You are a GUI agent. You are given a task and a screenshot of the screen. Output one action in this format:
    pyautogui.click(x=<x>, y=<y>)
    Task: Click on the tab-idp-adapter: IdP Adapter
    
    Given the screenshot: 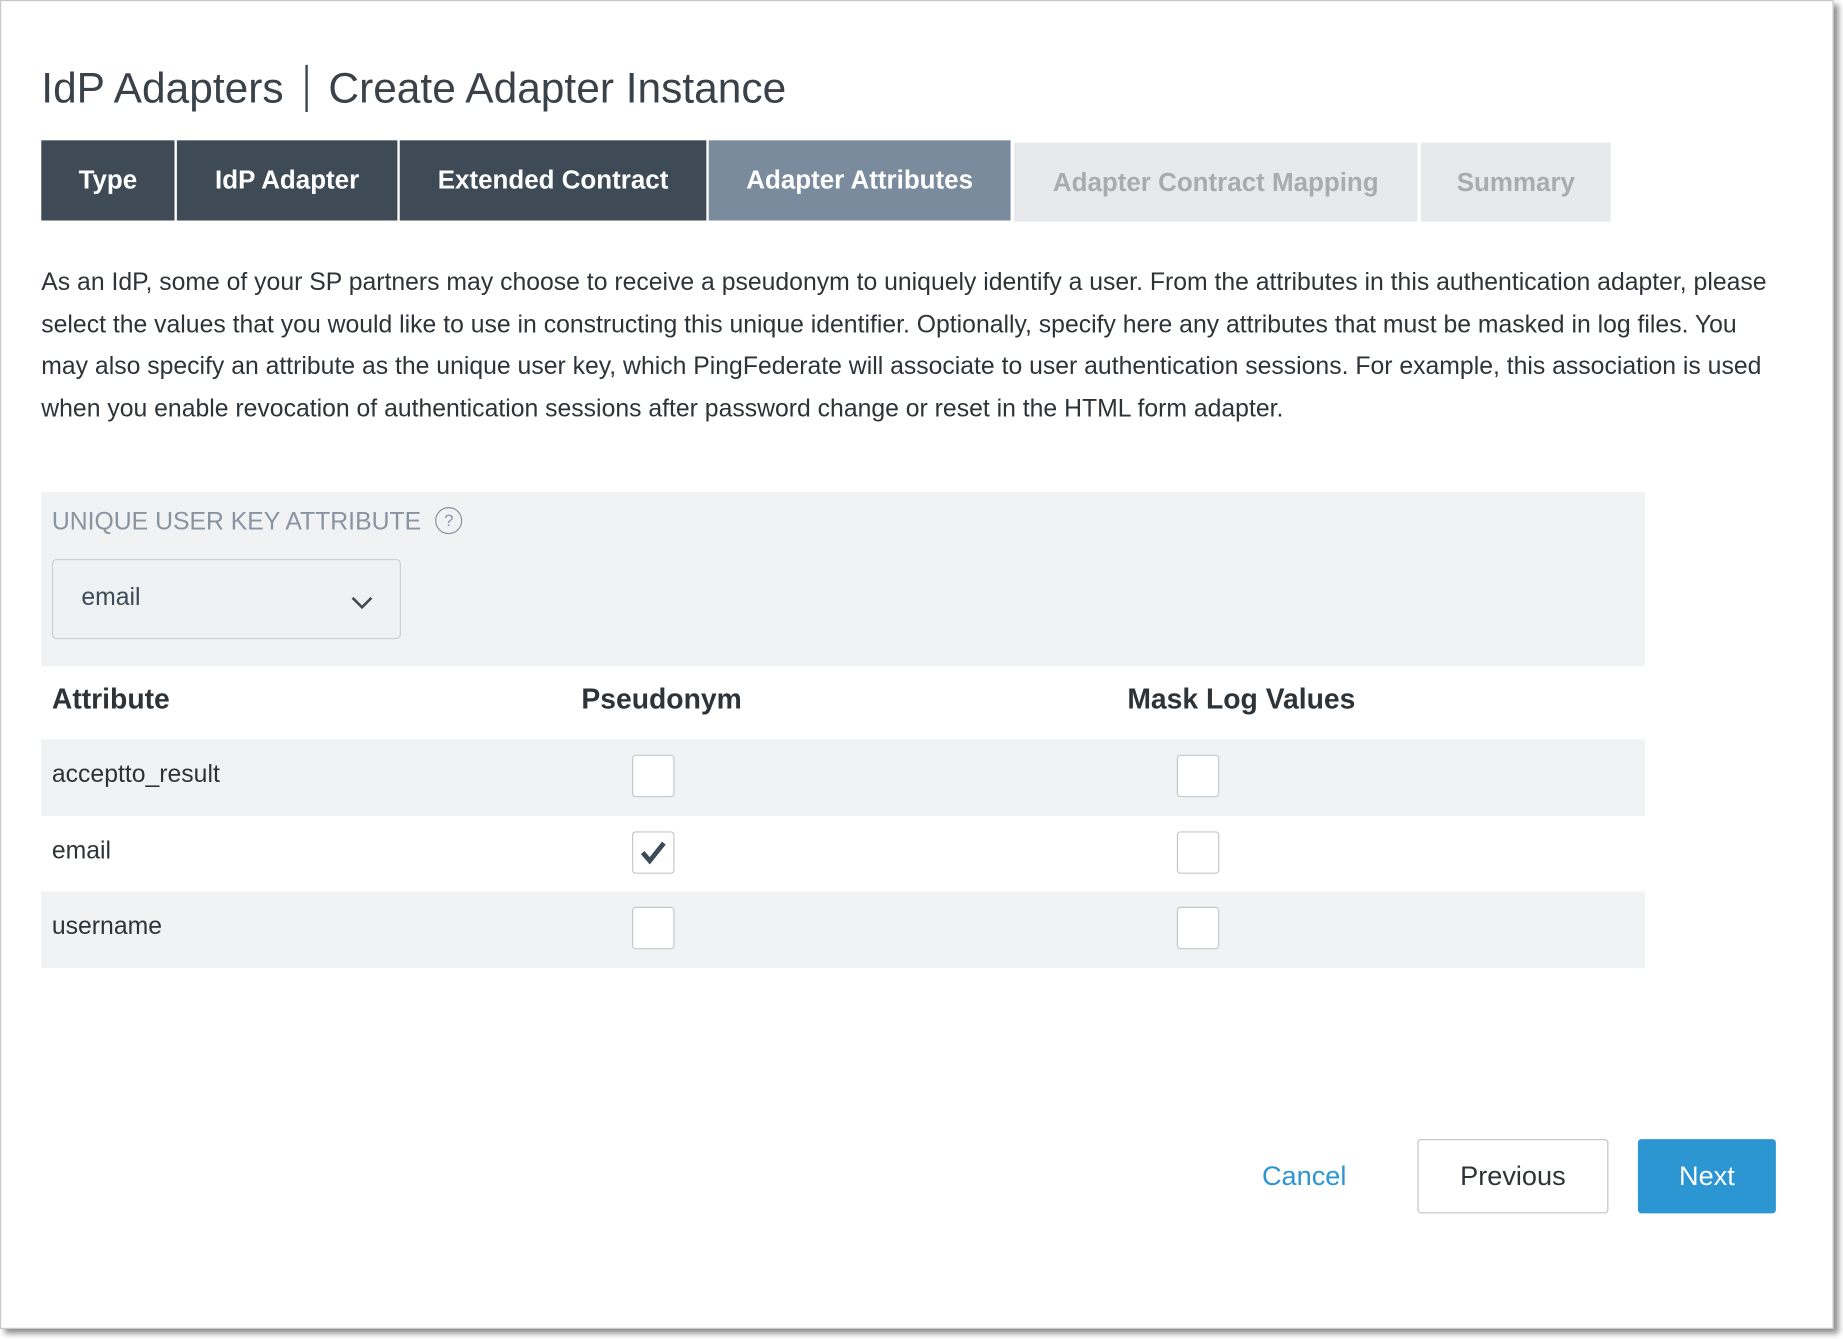 What is the action you would take?
    pyautogui.click(x=287, y=180)
    